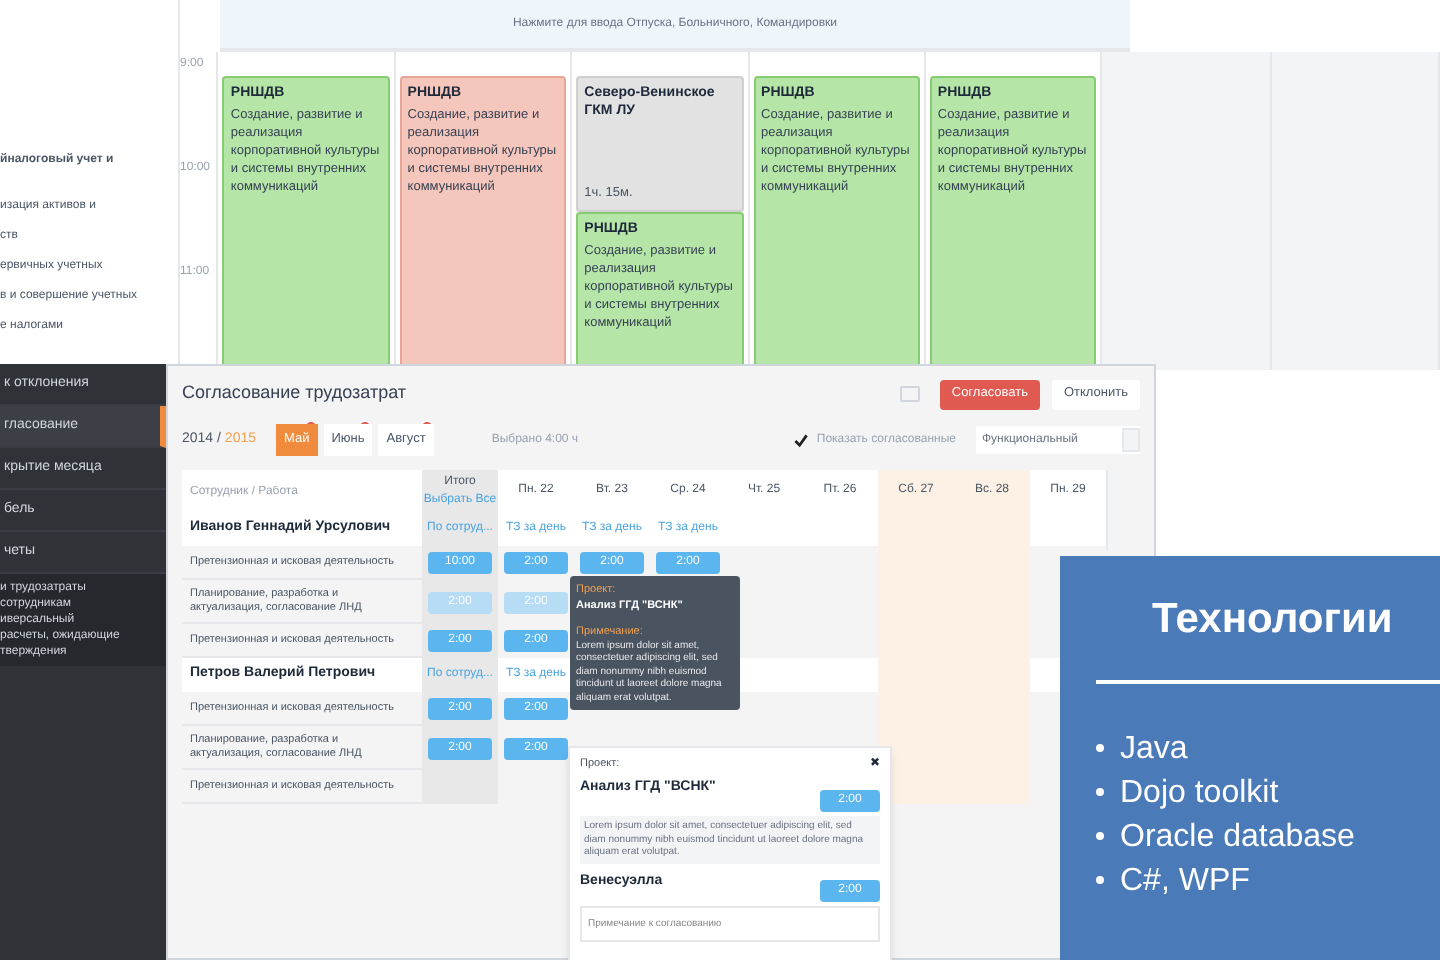  I want to click on bullet-text: Oracle database, so click(1237, 837).